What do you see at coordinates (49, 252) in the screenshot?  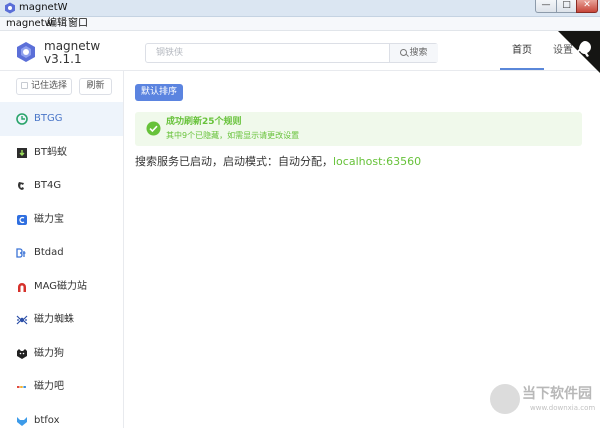 I see `sidebar-item-label: Btdad` at bounding box center [49, 252].